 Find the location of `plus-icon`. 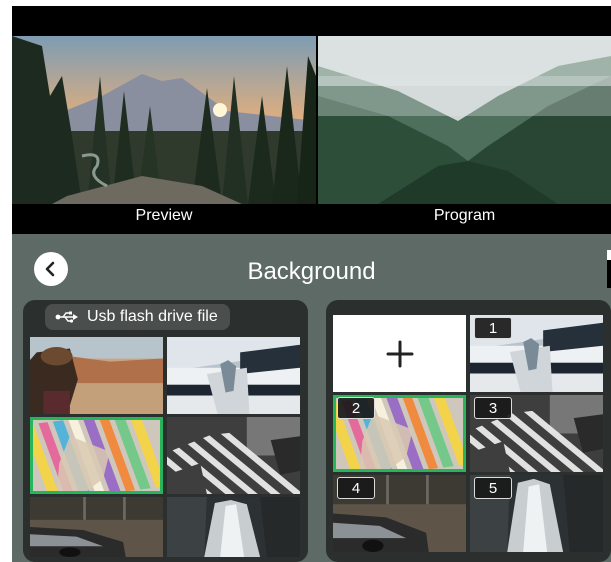

plus-icon is located at coordinates (399, 353).